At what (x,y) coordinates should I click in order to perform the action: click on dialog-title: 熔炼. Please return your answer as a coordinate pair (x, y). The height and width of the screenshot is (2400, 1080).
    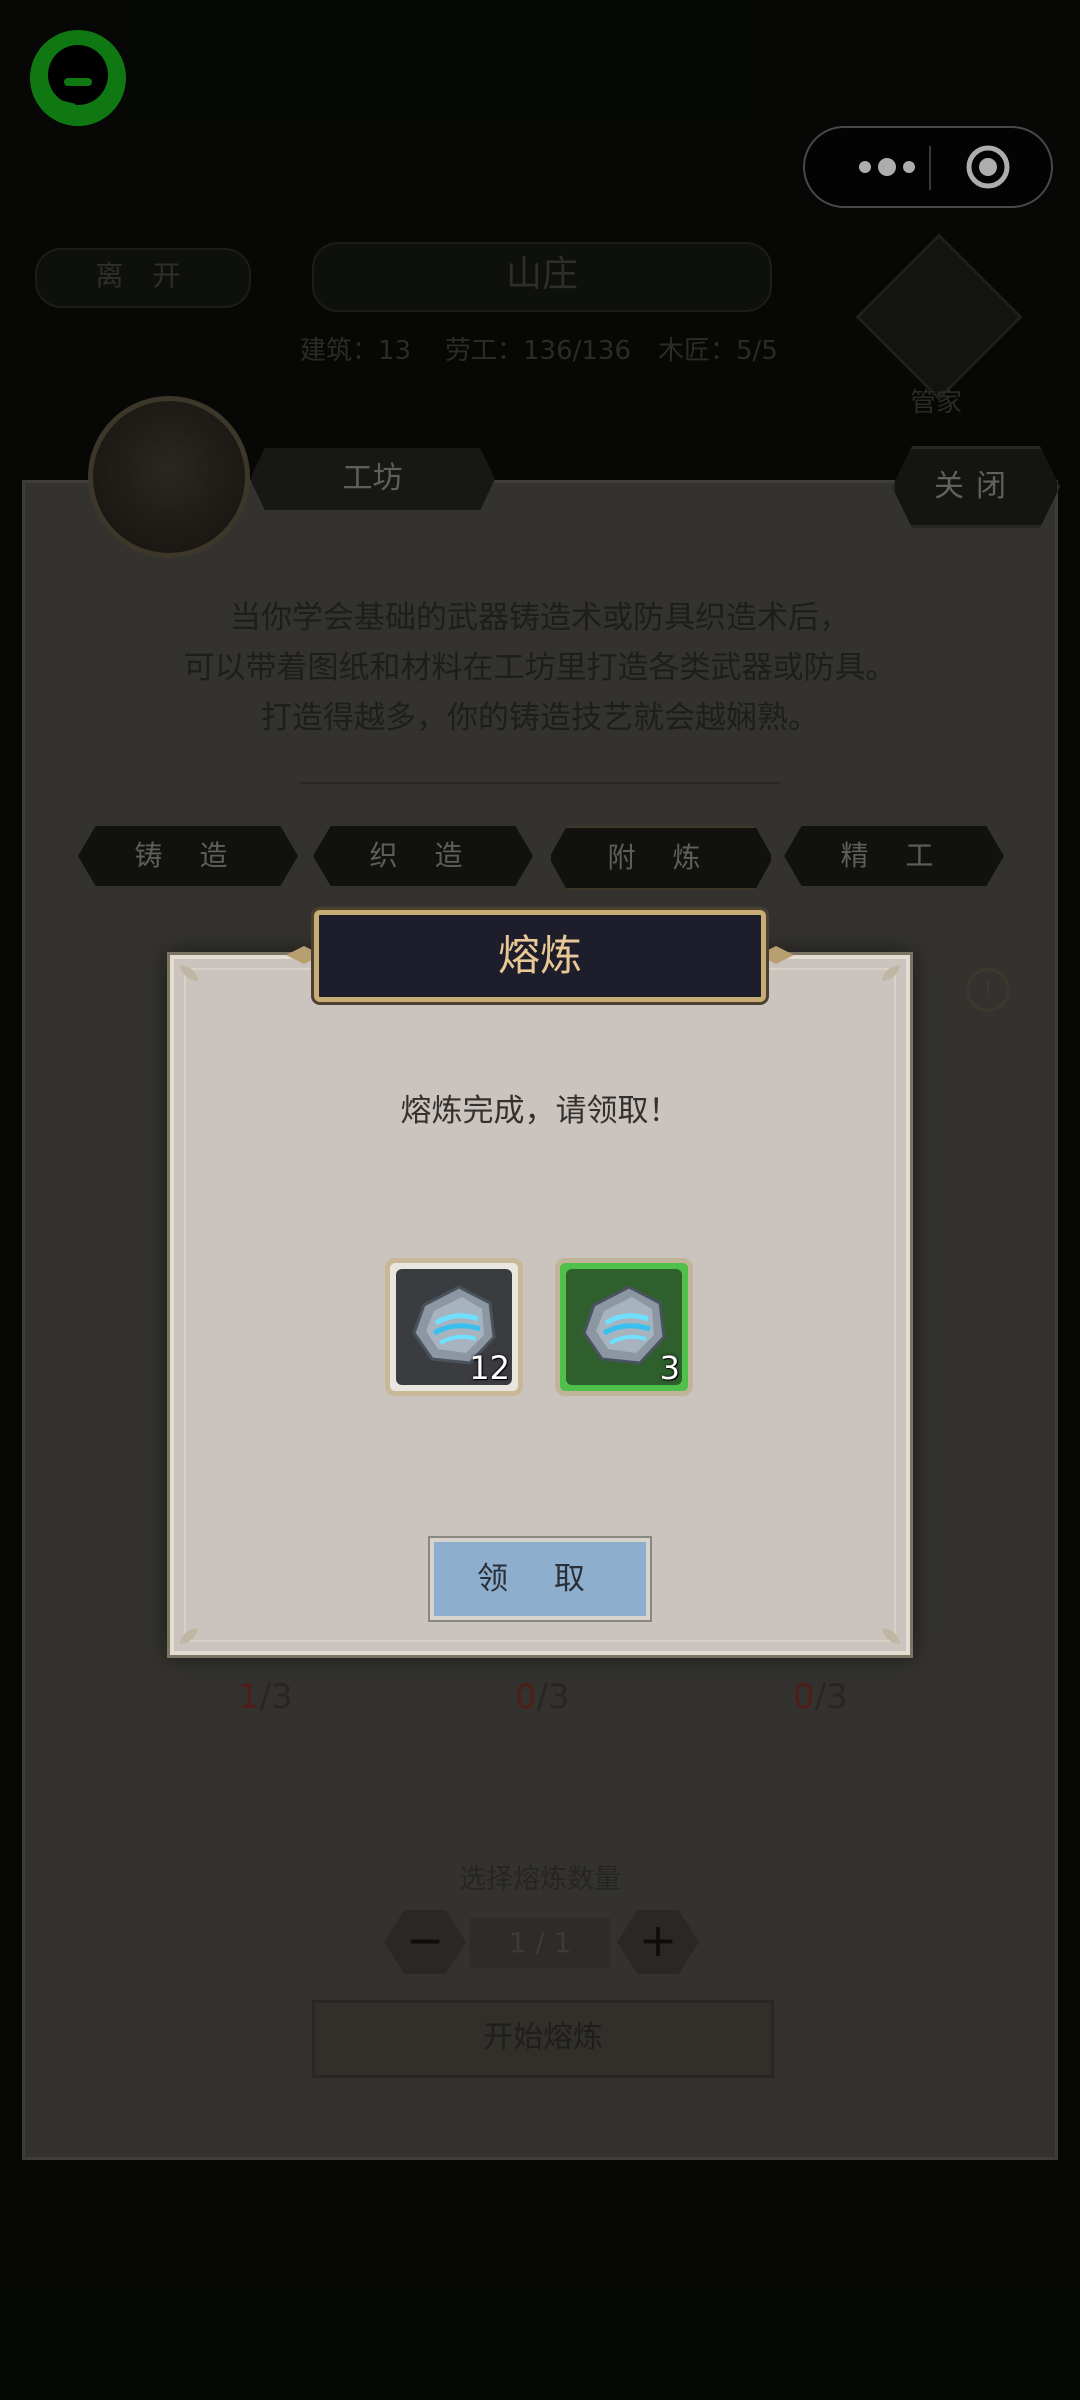
    Looking at the image, I should click on (540, 956).